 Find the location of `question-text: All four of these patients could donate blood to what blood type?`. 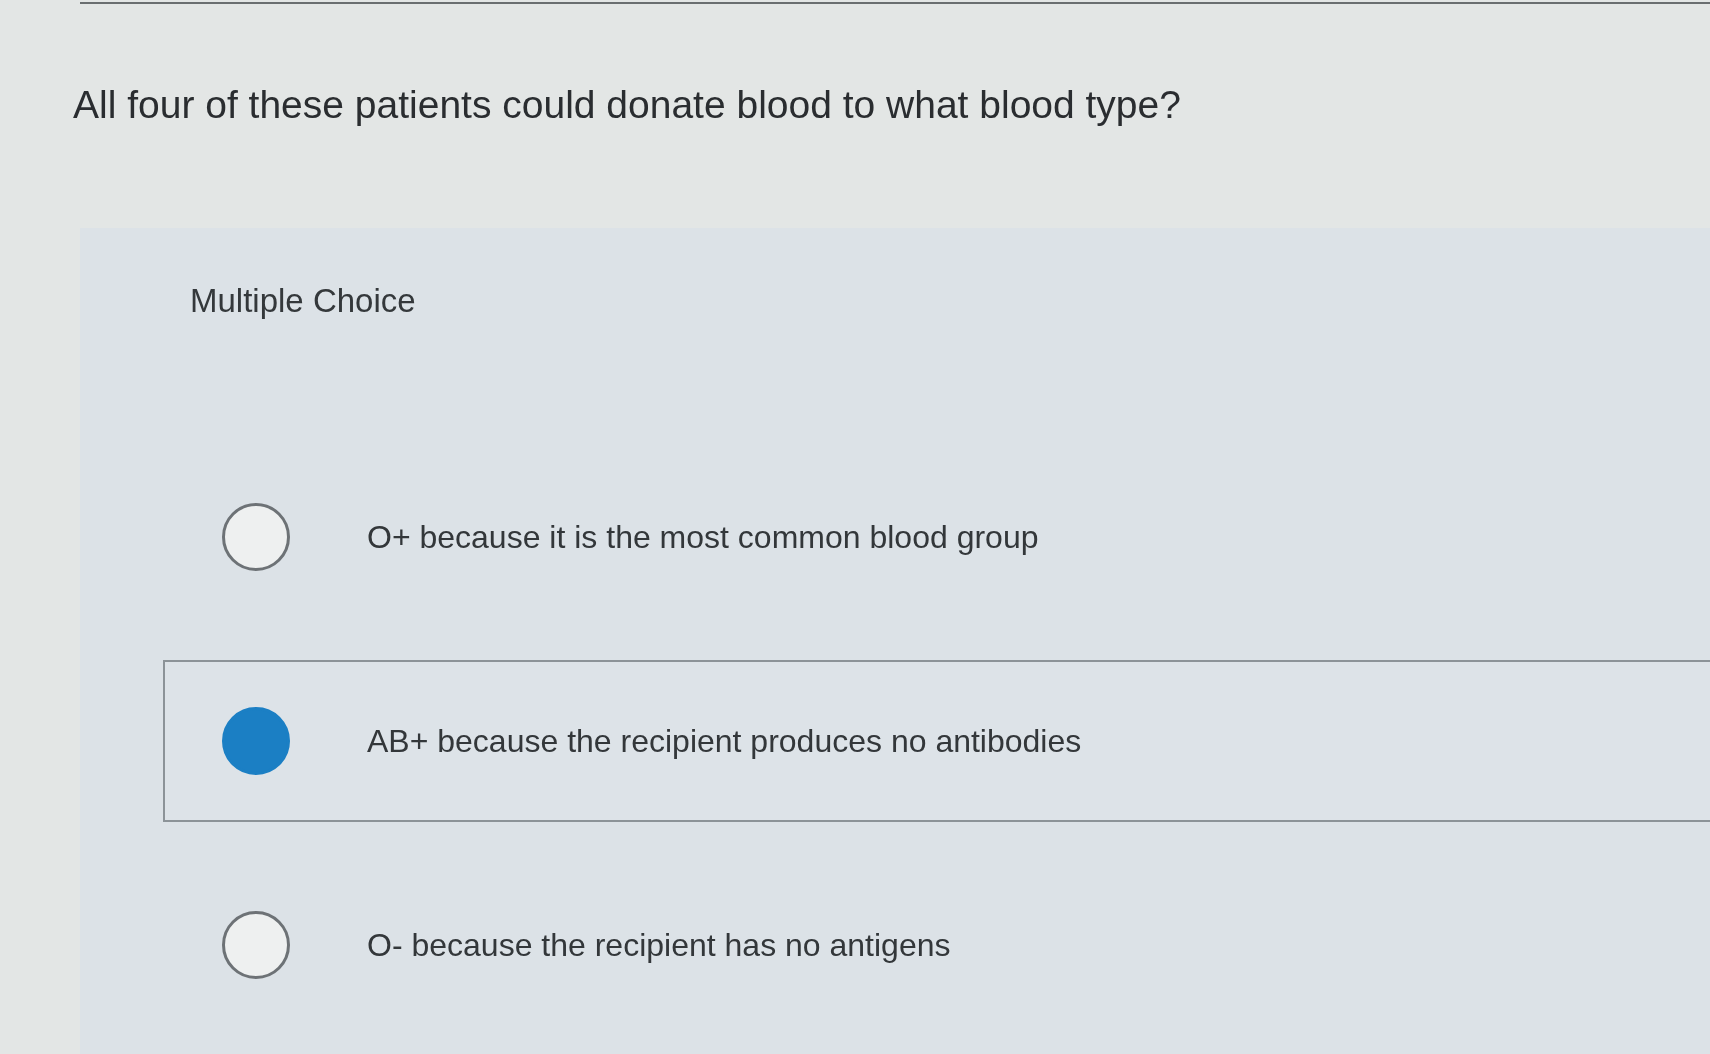

question-text: All four of these patients could donate blood to what blood type? is located at coordinates (627, 105).